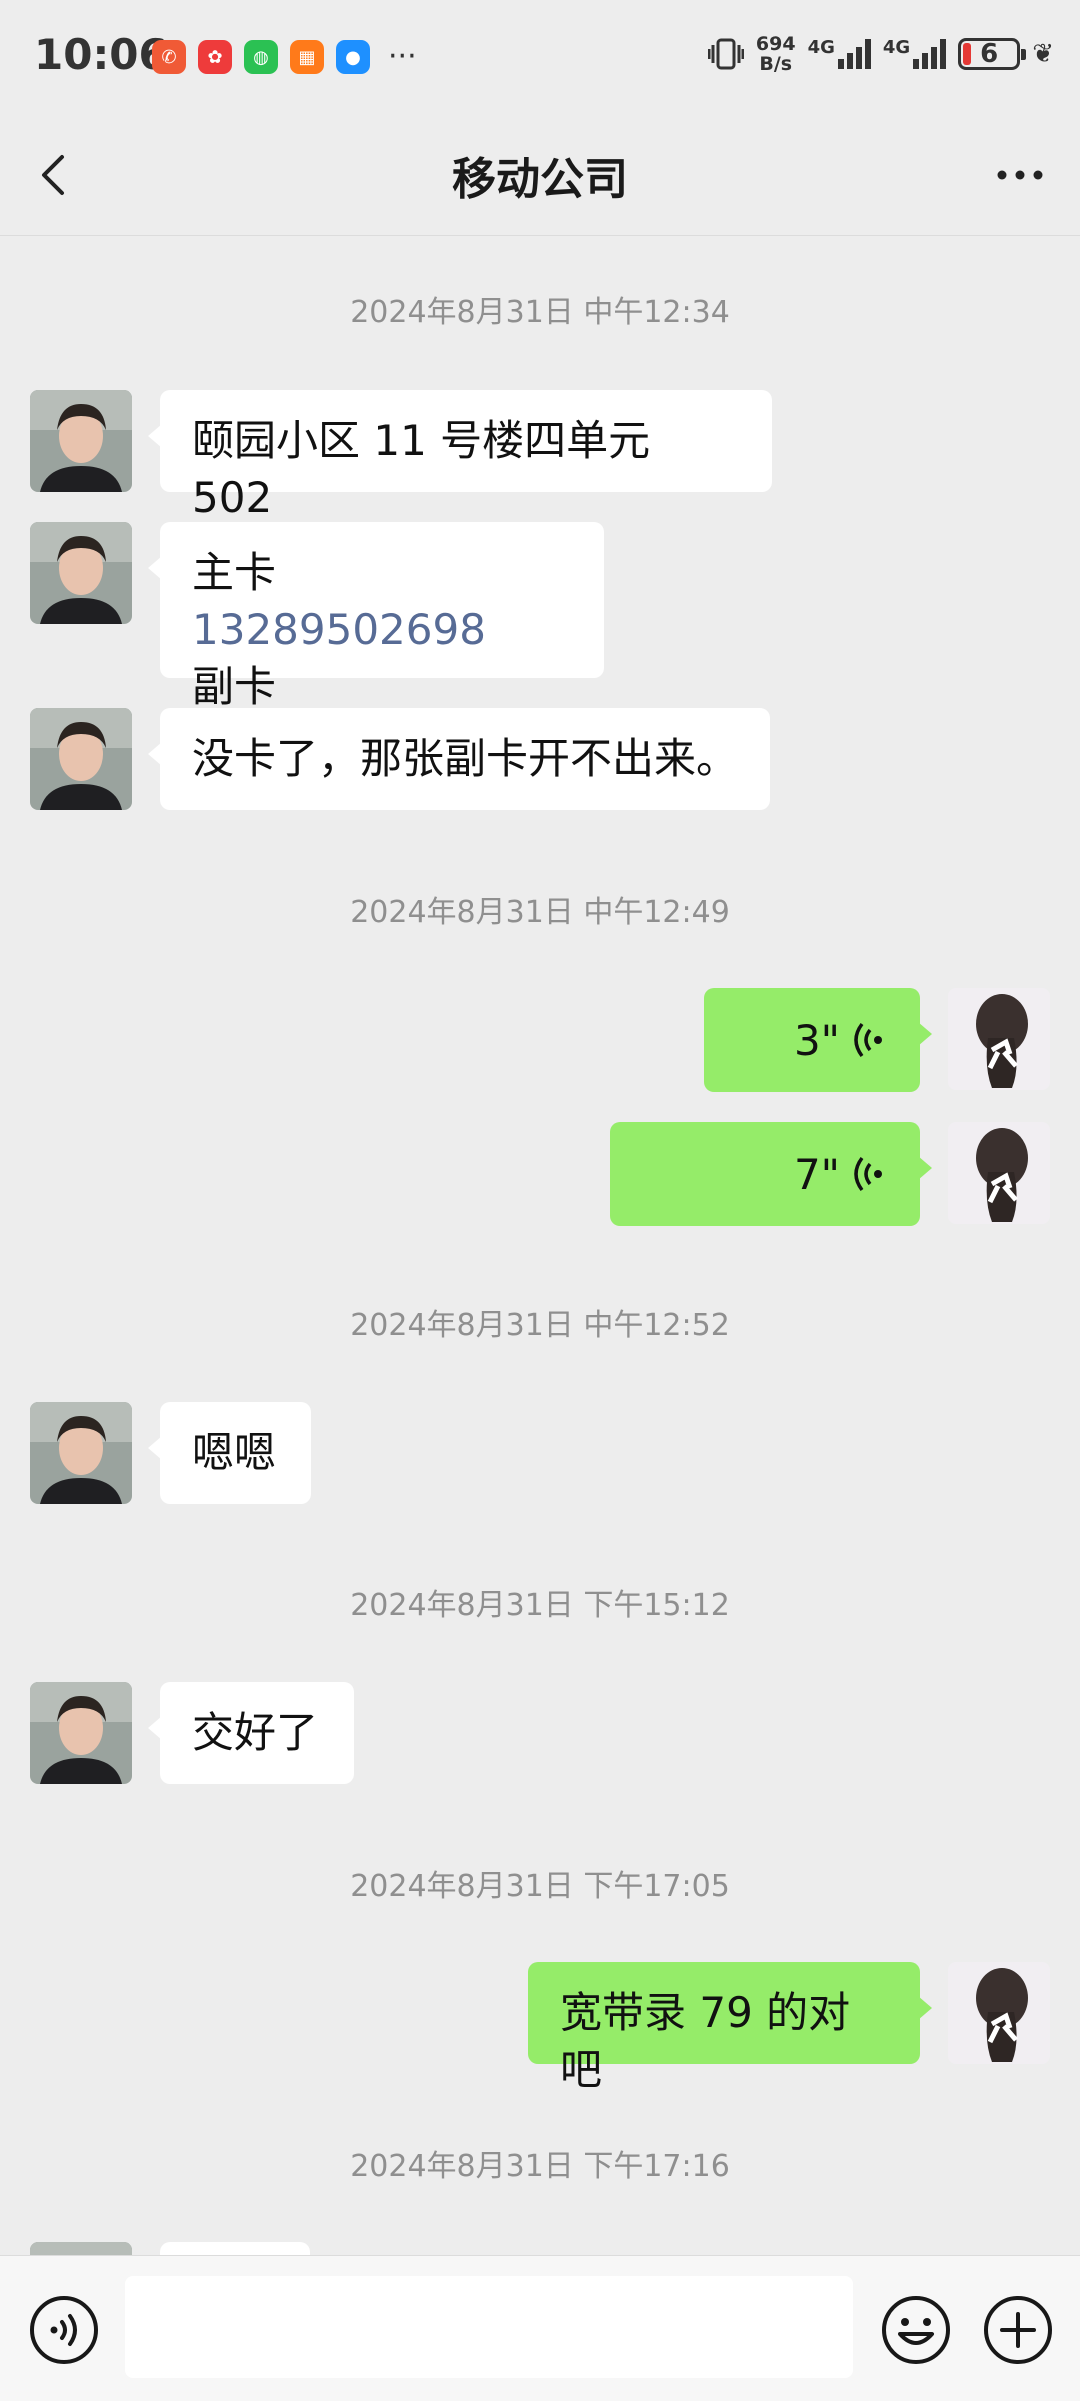  Describe the element at coordinates (776, 64) in the screenshot. I see `speed-unit: B/s` at that location.